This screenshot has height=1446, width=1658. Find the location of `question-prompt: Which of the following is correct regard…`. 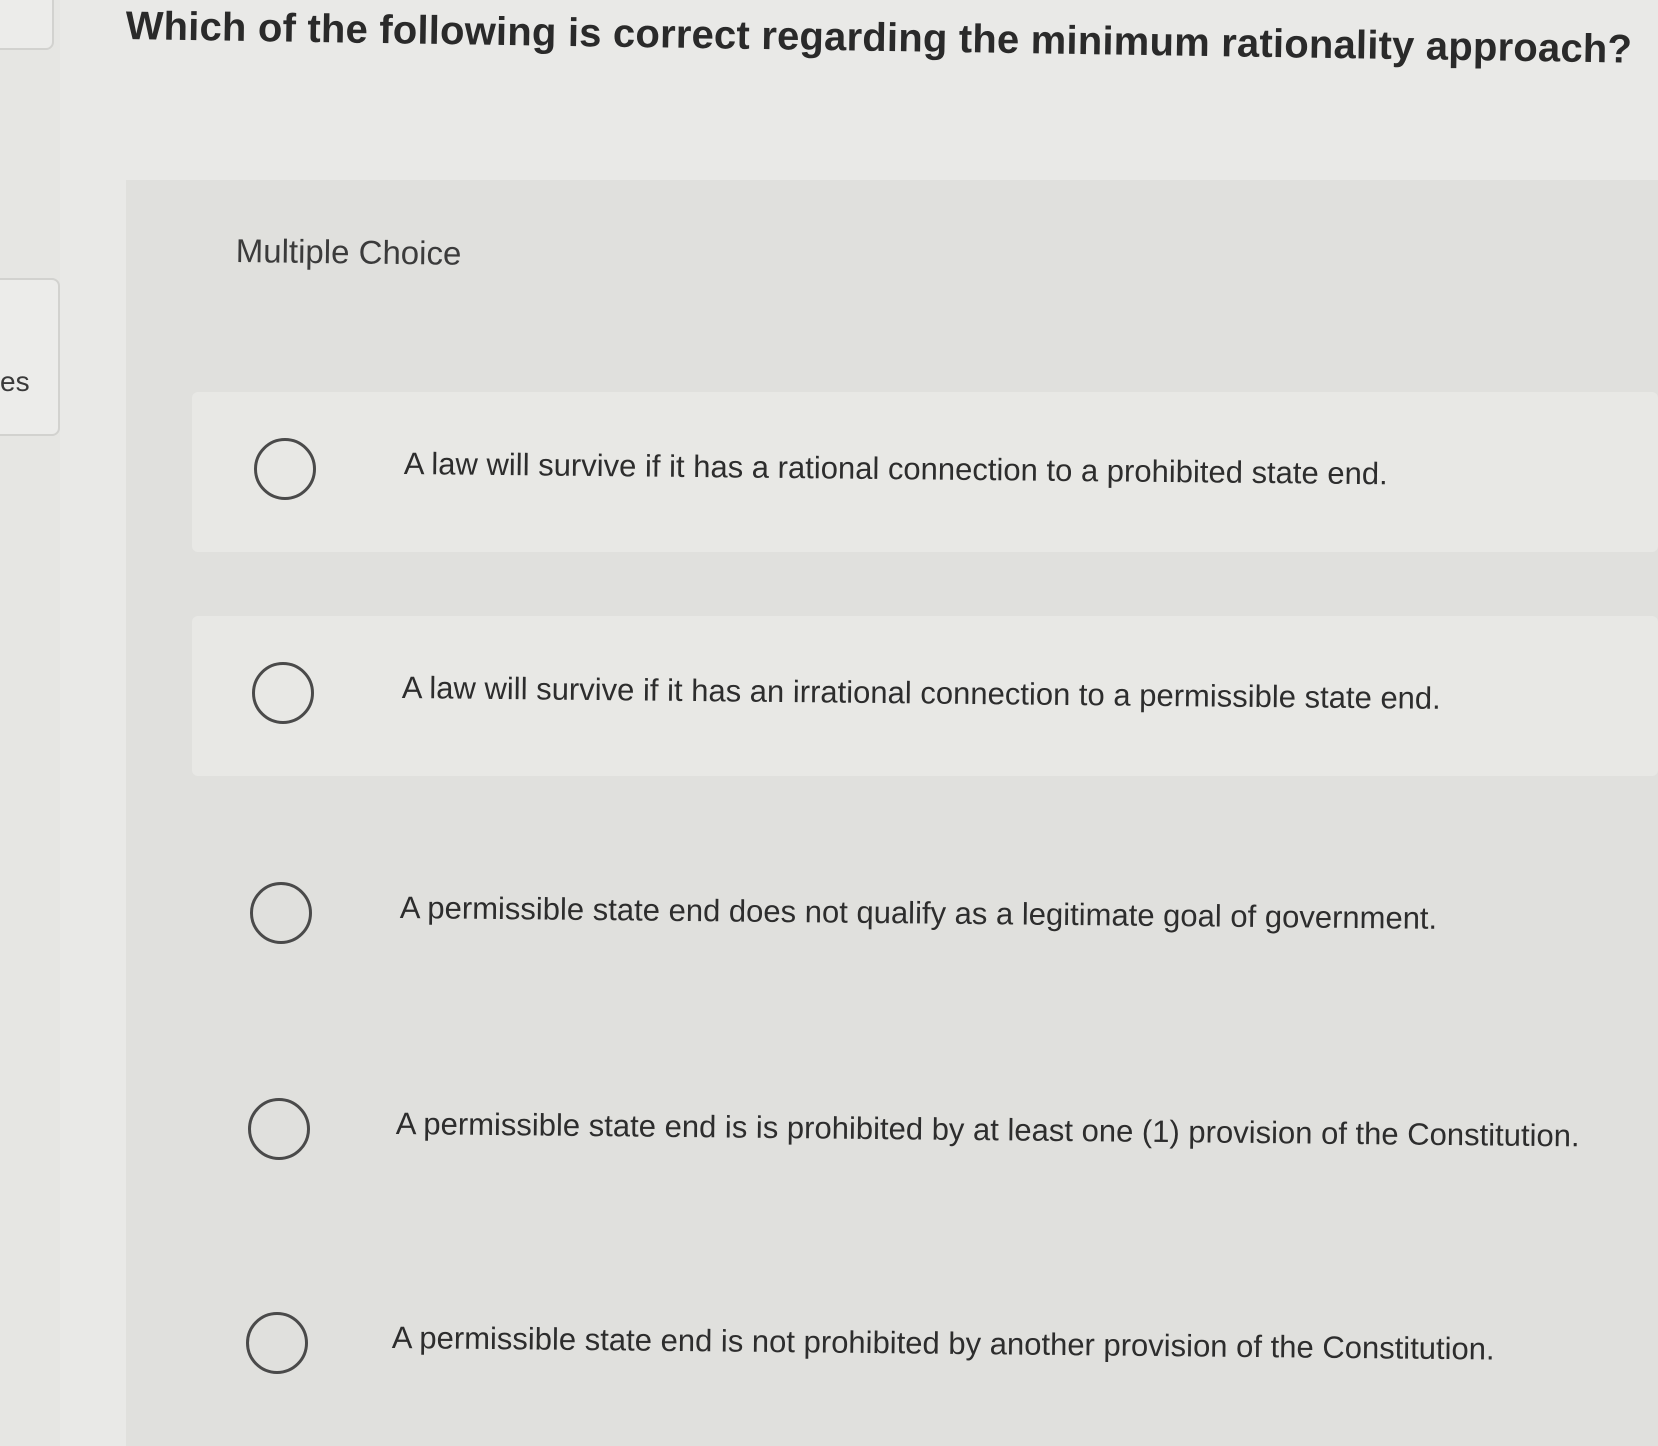

question-prompt: Which of the following is correct regard… is located at coordinates (879, 38).